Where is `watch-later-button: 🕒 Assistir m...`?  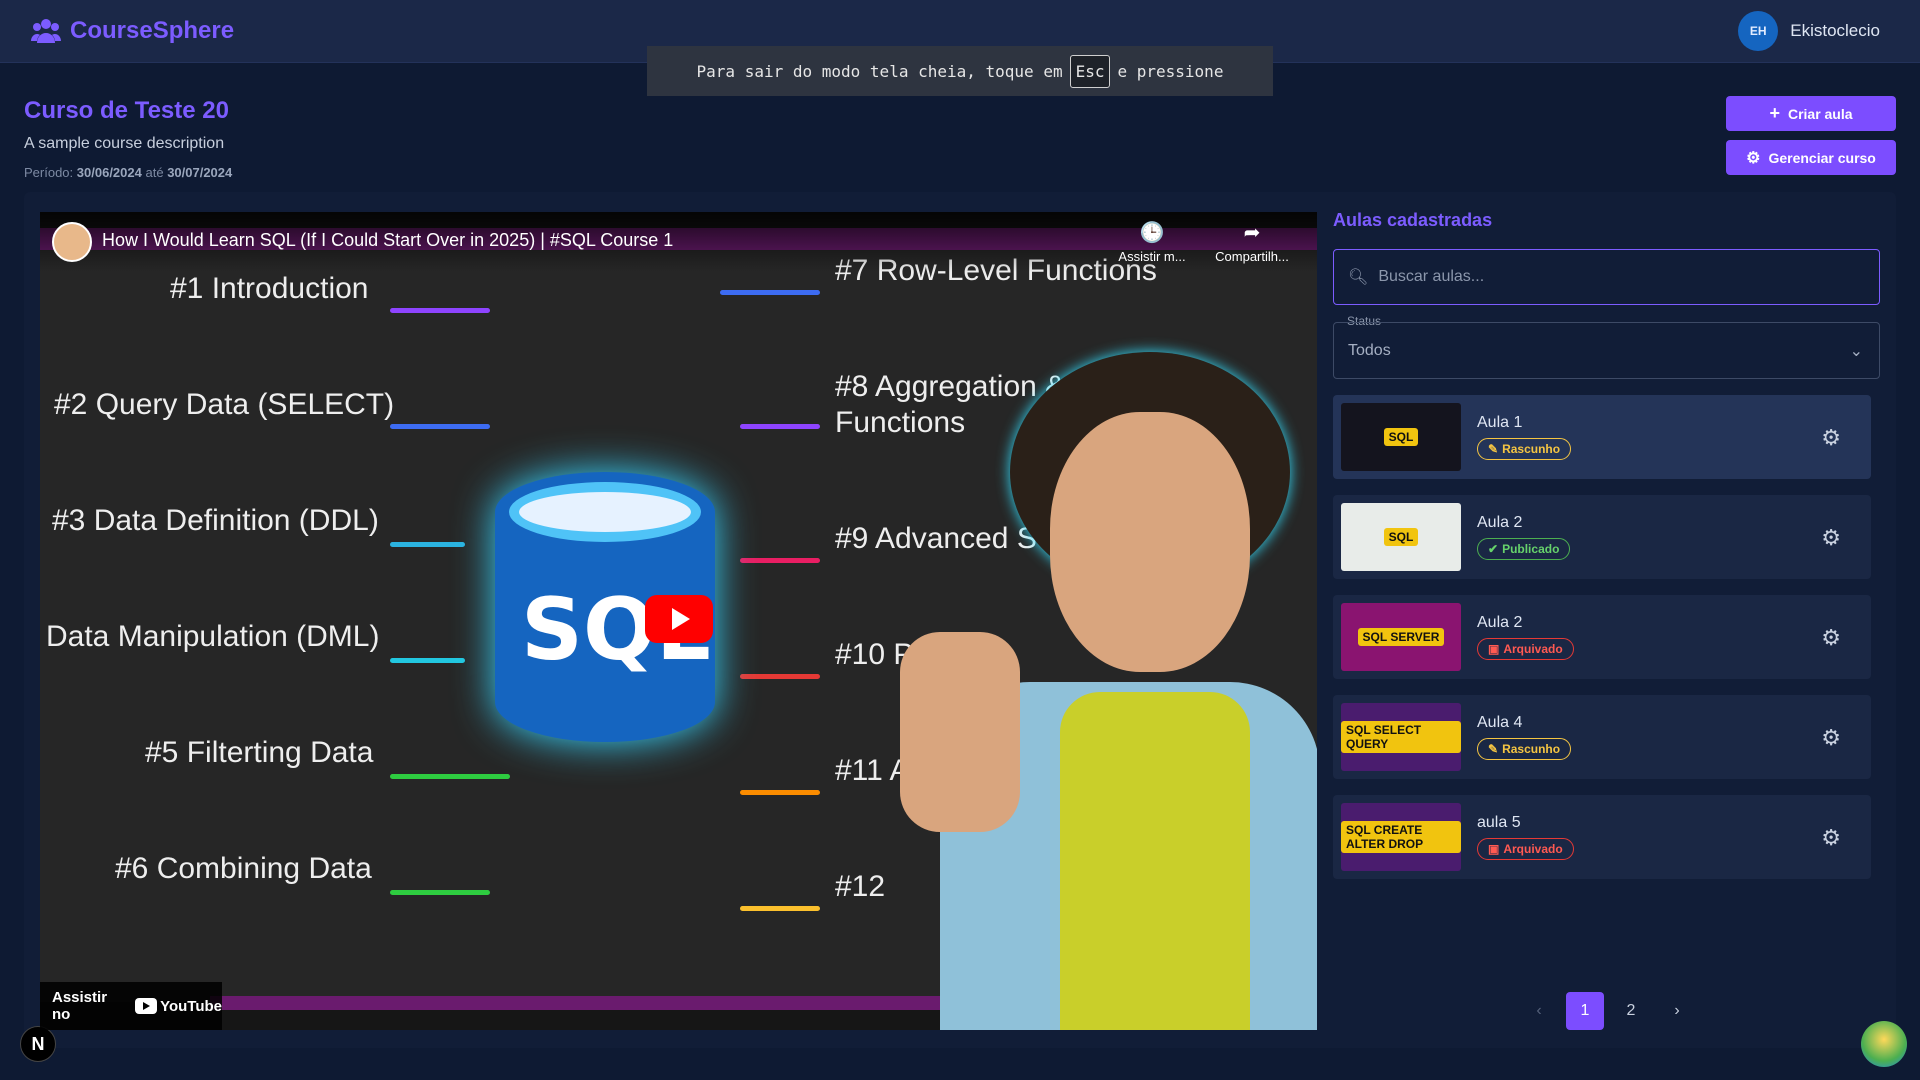 watch-later-button: 🕒 Assistir m... is located at coordinates (1152, 242).